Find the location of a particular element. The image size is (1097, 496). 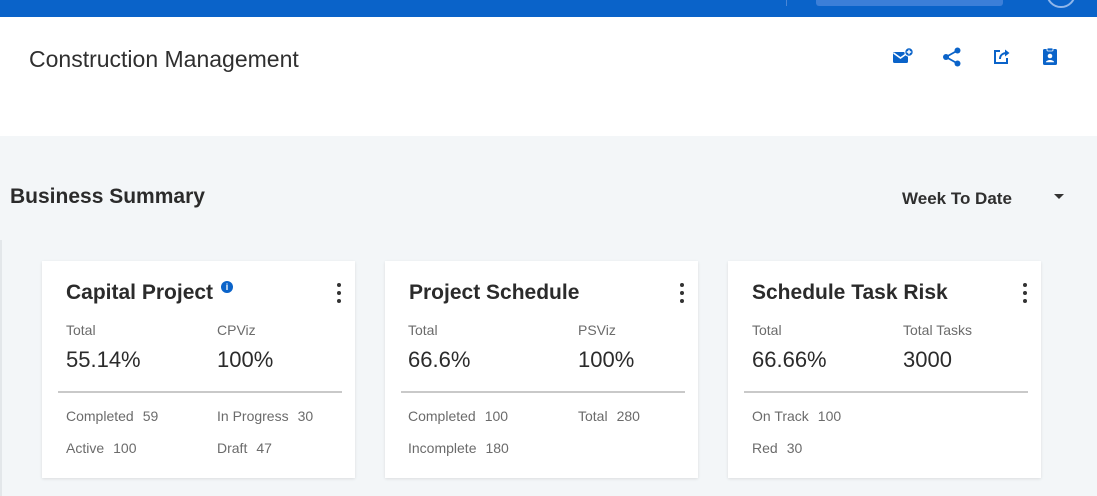

stat-item: Red 30 is located at coordinates (777, 448).